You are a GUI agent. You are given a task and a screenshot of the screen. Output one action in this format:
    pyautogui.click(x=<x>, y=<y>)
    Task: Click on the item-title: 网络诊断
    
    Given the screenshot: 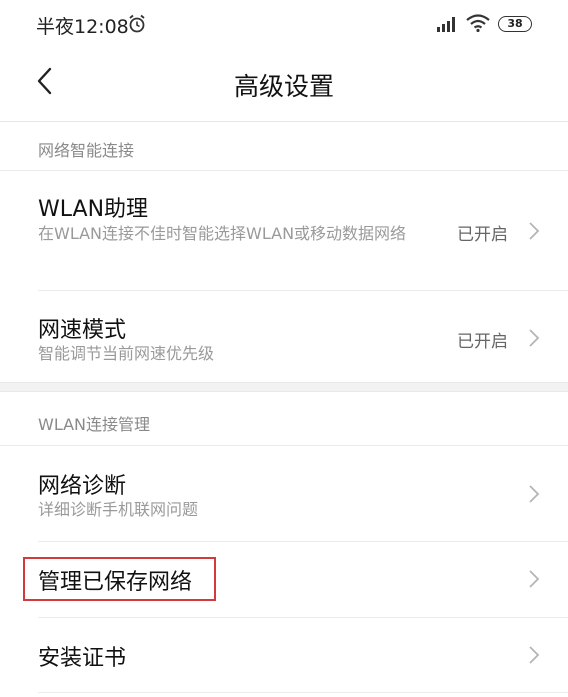 What is the action you would take?
    pyautogui.click(x=82, y=486)
    